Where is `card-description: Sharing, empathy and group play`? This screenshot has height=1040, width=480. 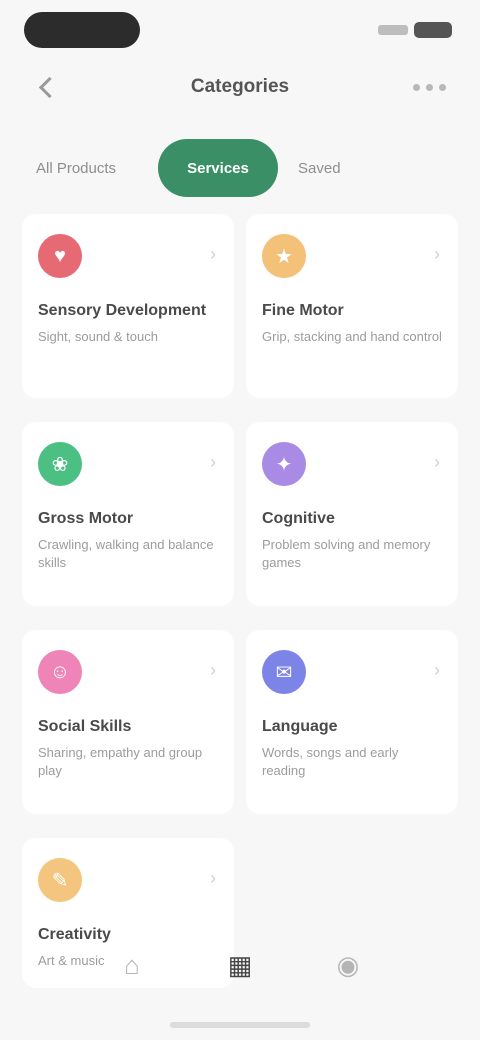
card-description: Sharing, empathy and group play is located at coordinates (120, 761).